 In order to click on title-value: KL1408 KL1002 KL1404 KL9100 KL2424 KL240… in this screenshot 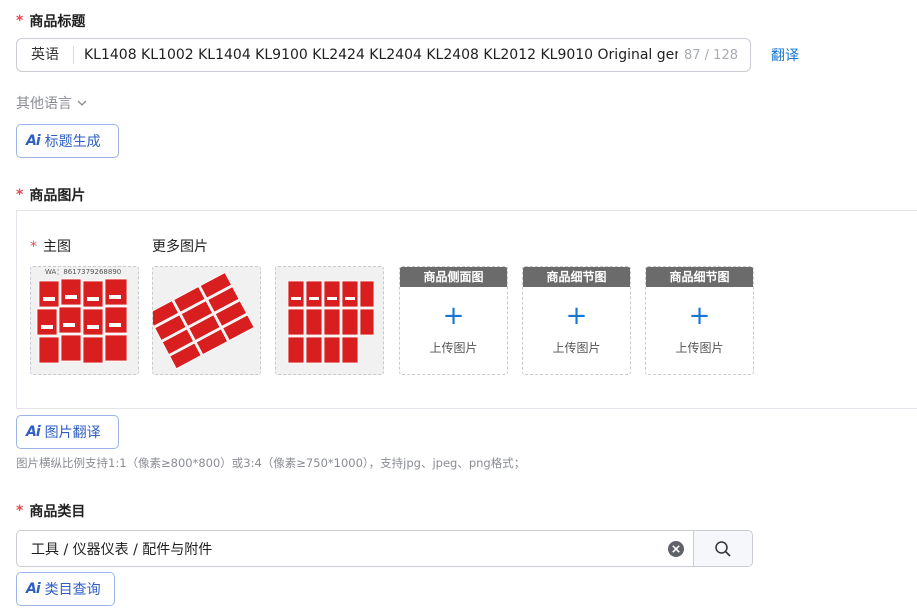, I will do `click(381, 55)`.